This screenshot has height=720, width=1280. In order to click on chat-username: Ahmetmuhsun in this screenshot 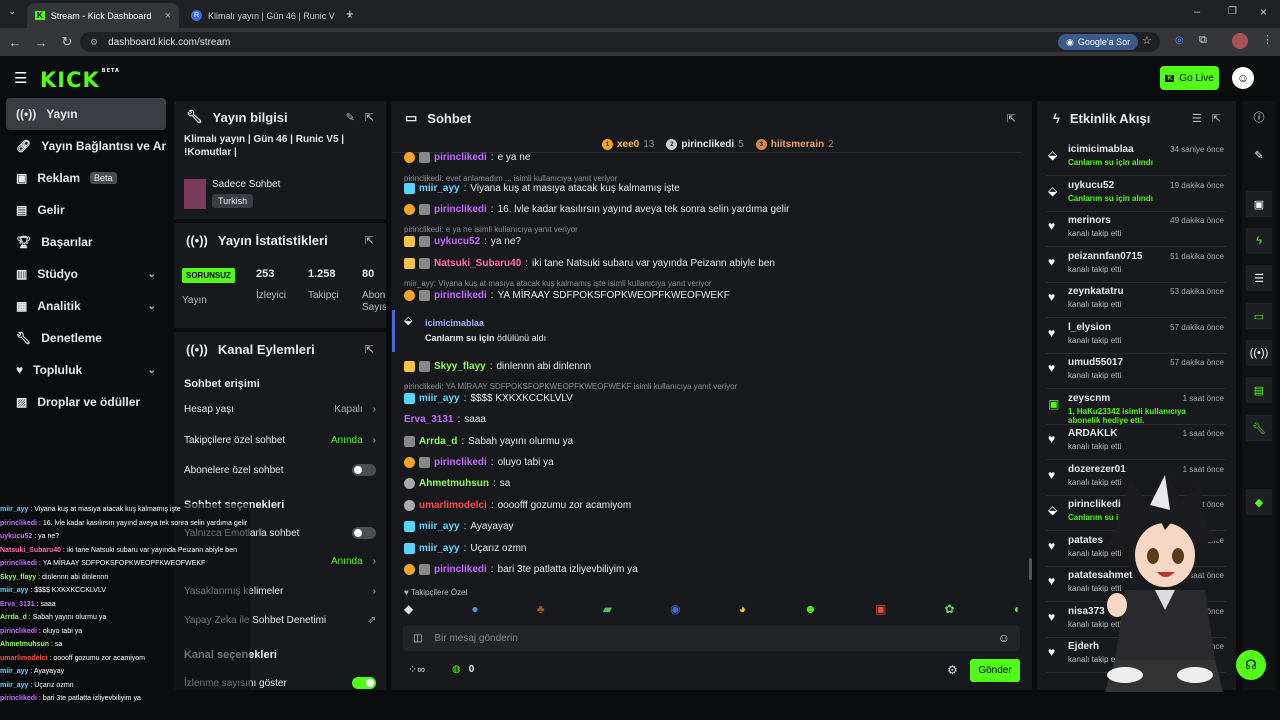, I will do `click(454, 483)`.